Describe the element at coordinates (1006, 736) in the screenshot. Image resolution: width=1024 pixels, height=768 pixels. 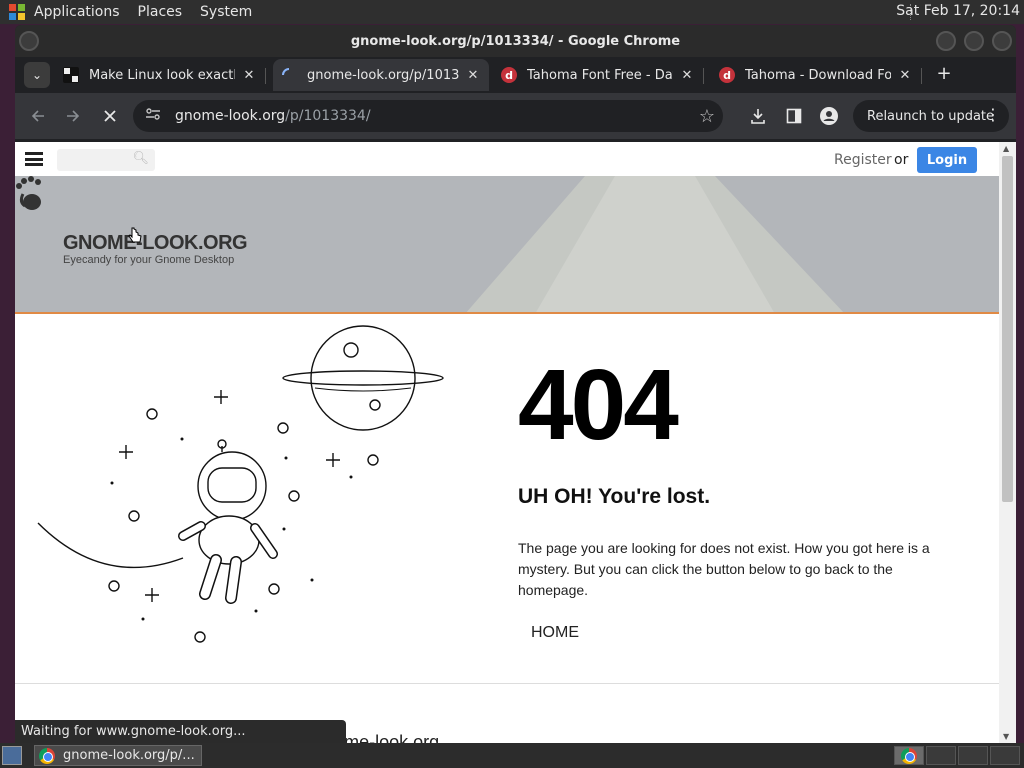
I see `scroll-down-icon: ▼` at that location.